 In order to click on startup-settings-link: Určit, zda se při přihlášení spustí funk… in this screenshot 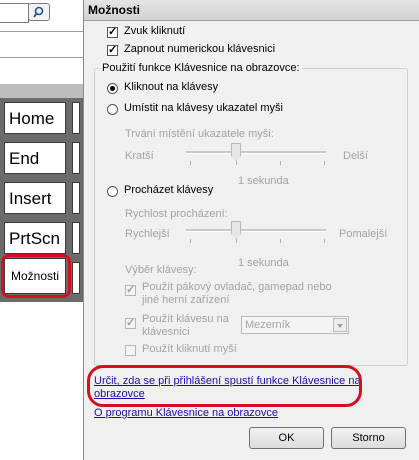, I will do `click(227, 381)`.